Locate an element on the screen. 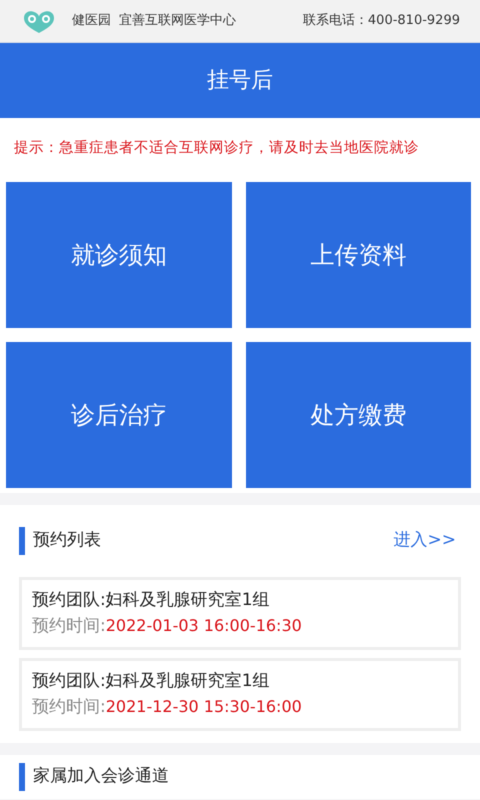 This screenshot has height=800, width=480. phone-number: 联系电话：400-810-9299 is located at coordinates (381, 21).